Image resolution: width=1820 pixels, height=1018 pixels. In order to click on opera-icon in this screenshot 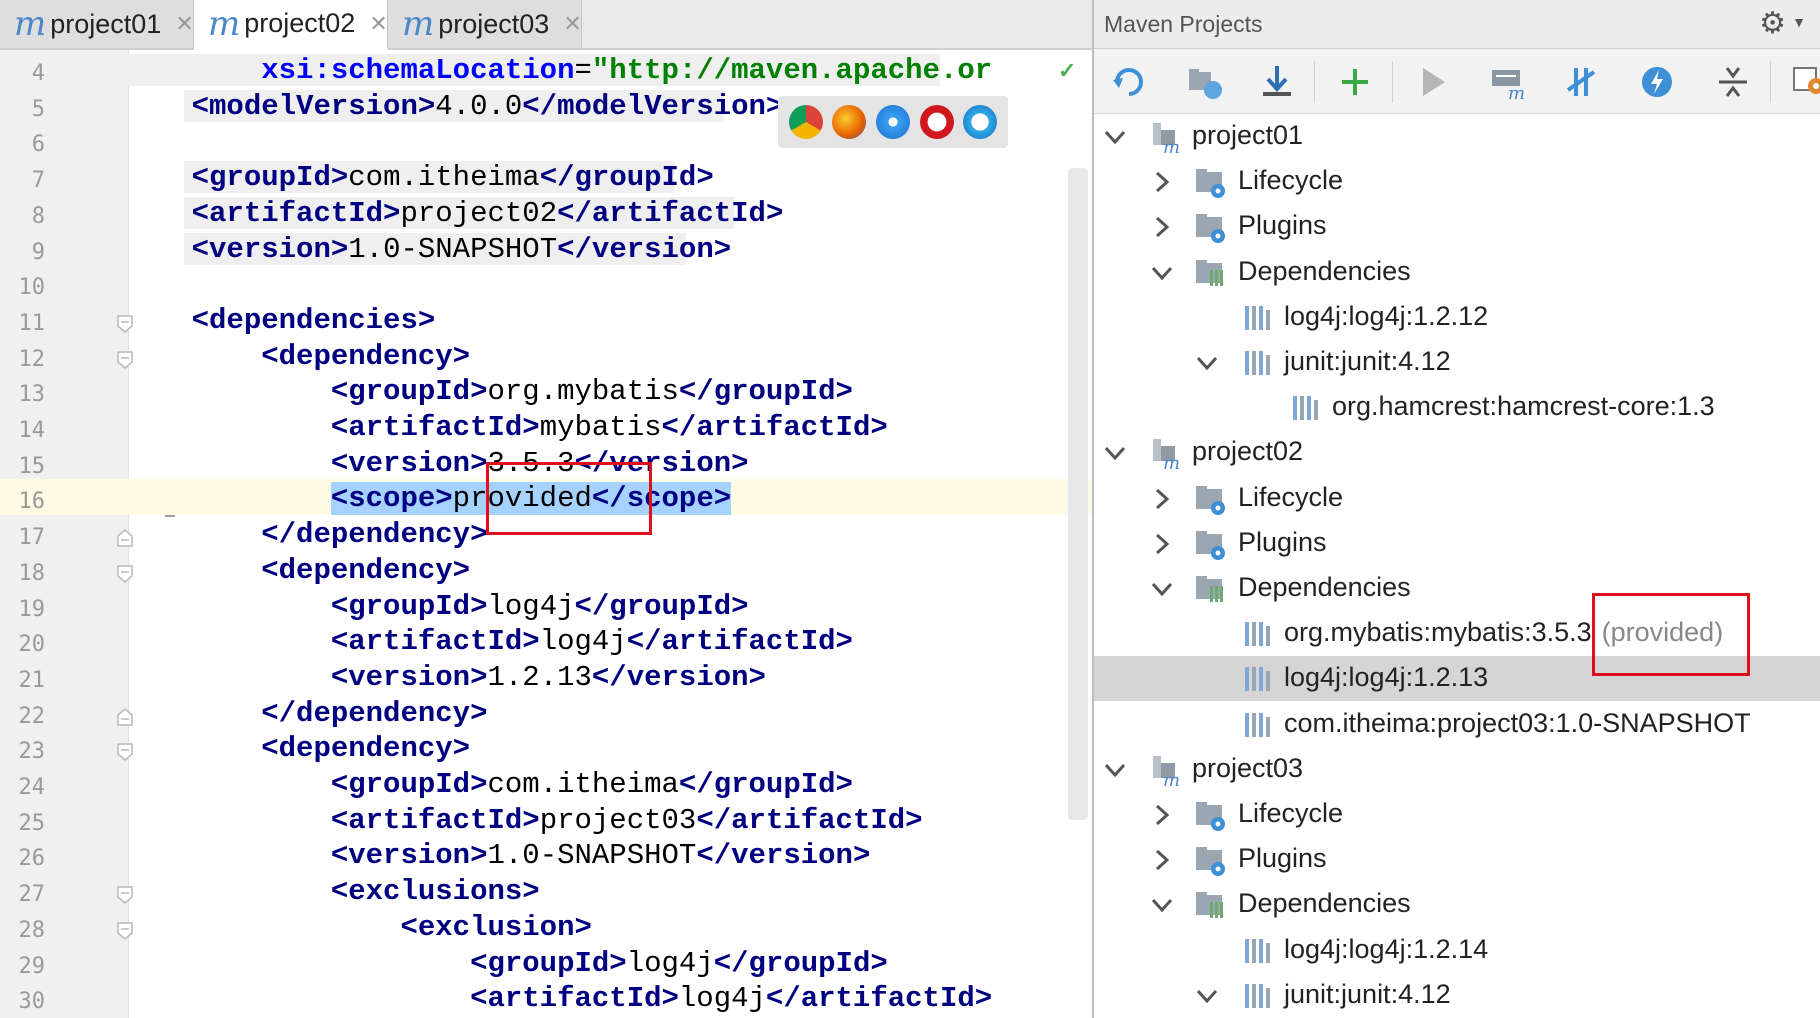, I will do `click(936, 122)`.